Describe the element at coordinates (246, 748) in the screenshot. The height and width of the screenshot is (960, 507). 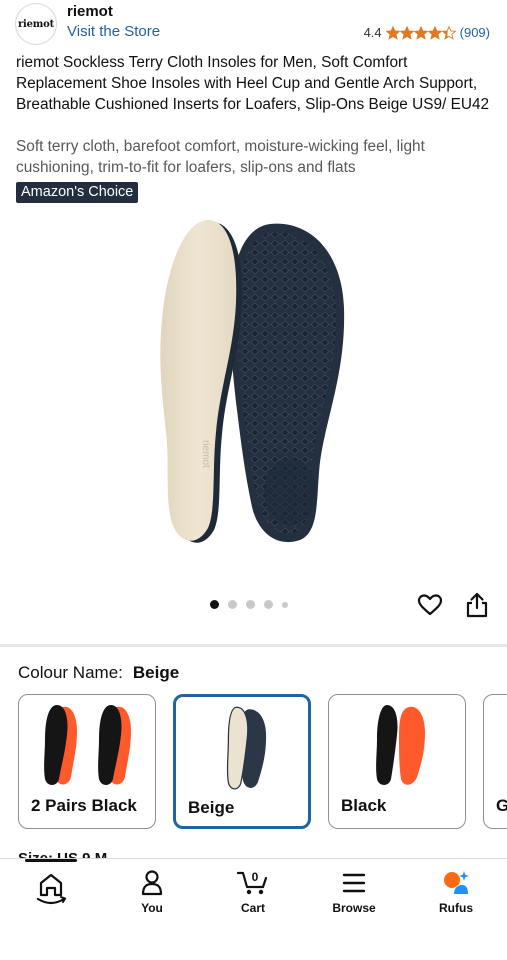
I see `swatch-beige-image` at that location.